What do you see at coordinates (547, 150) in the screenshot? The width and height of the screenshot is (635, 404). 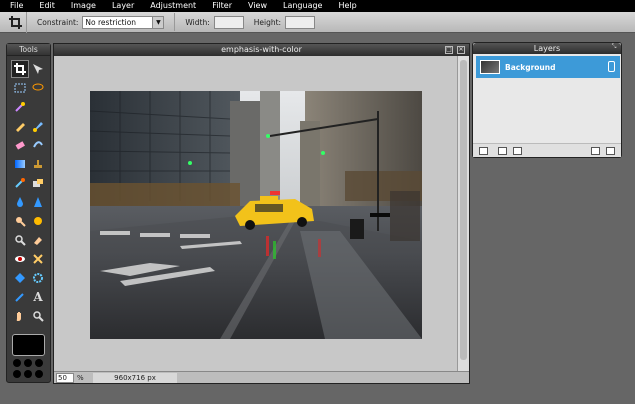 I see `layers-footer` at bounding box center [547, 150].